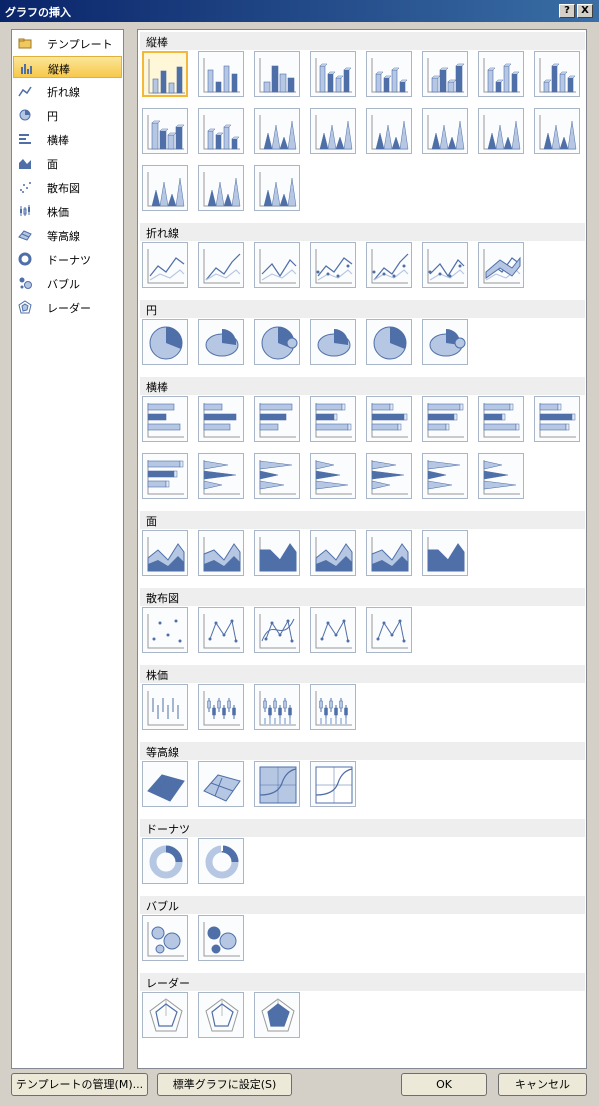  I want to click on category-item: 等高線, so click(67, 235).